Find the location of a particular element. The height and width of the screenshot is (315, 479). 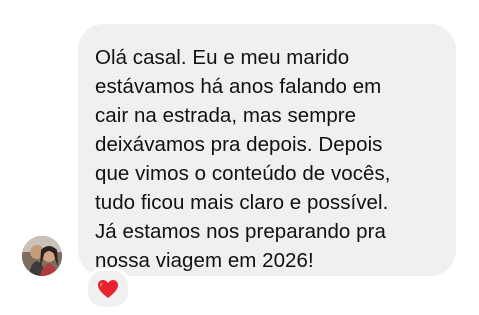

sender-avatar is located at coordinates (42, 256).